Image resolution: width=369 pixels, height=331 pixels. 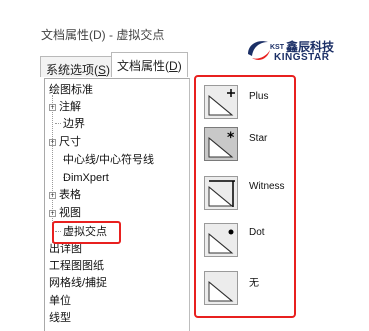 I want to click on logo-name-en: KINGSTAR, so click(x=302, y=57).